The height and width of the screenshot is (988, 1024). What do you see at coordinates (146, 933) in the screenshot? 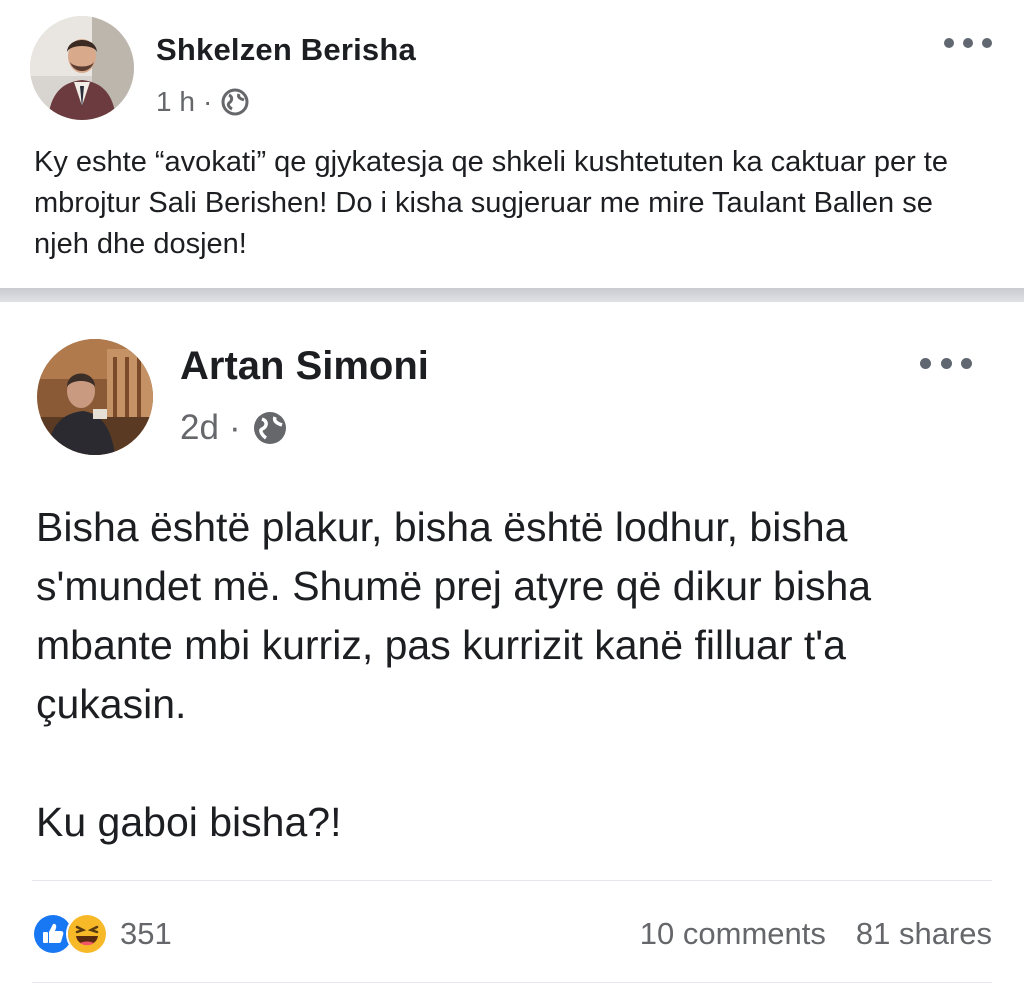
I see `reaction-count: 351` at bounding box center [146, 933].